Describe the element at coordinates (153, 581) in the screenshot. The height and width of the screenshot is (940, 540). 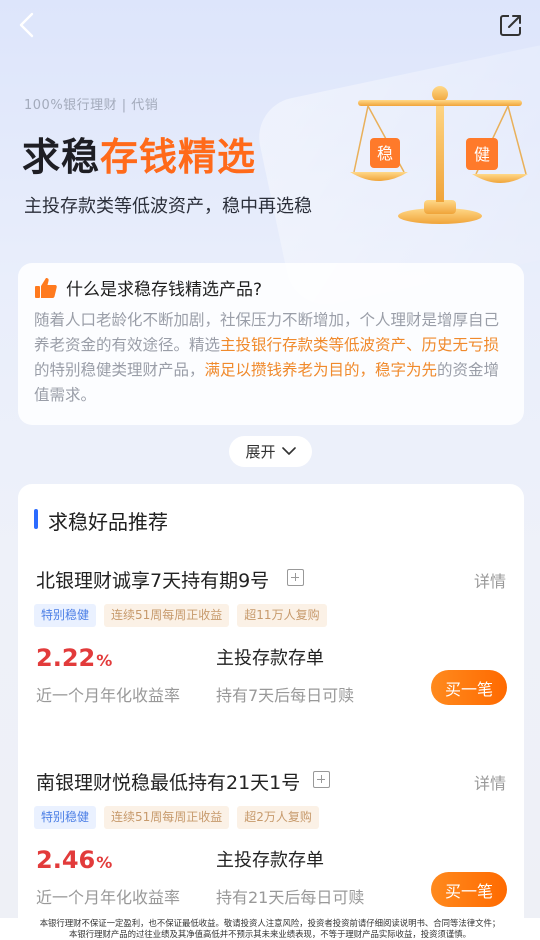
I see `product-name: 北银理财诚享7天持有期9号` at that location.